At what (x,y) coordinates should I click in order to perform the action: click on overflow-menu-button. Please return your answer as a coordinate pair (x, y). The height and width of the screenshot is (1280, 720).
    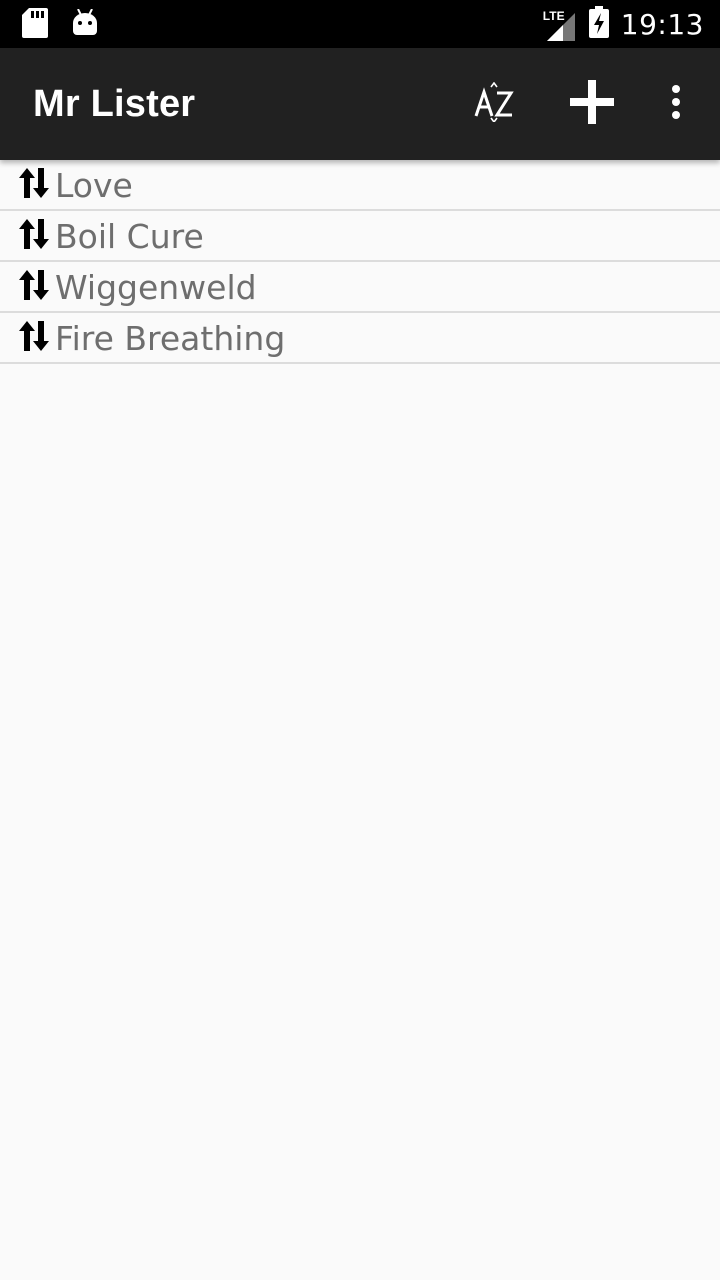
    Looking at the image, I should click on (676, 104).